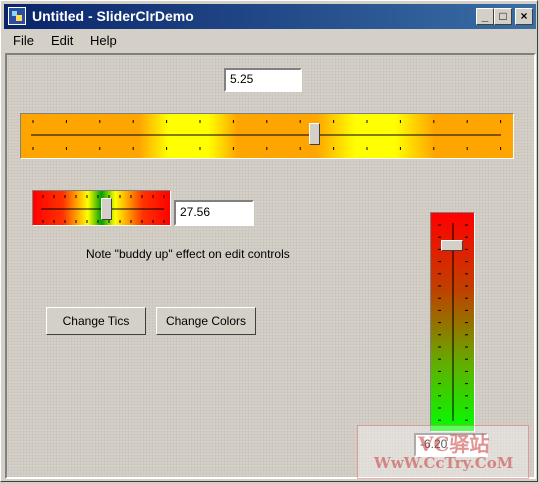 The width and height of the screenshot is (540, 484). Describe the element at coordinates (485, 16) in the screenshot. I see `minimize-button: _` at that location.